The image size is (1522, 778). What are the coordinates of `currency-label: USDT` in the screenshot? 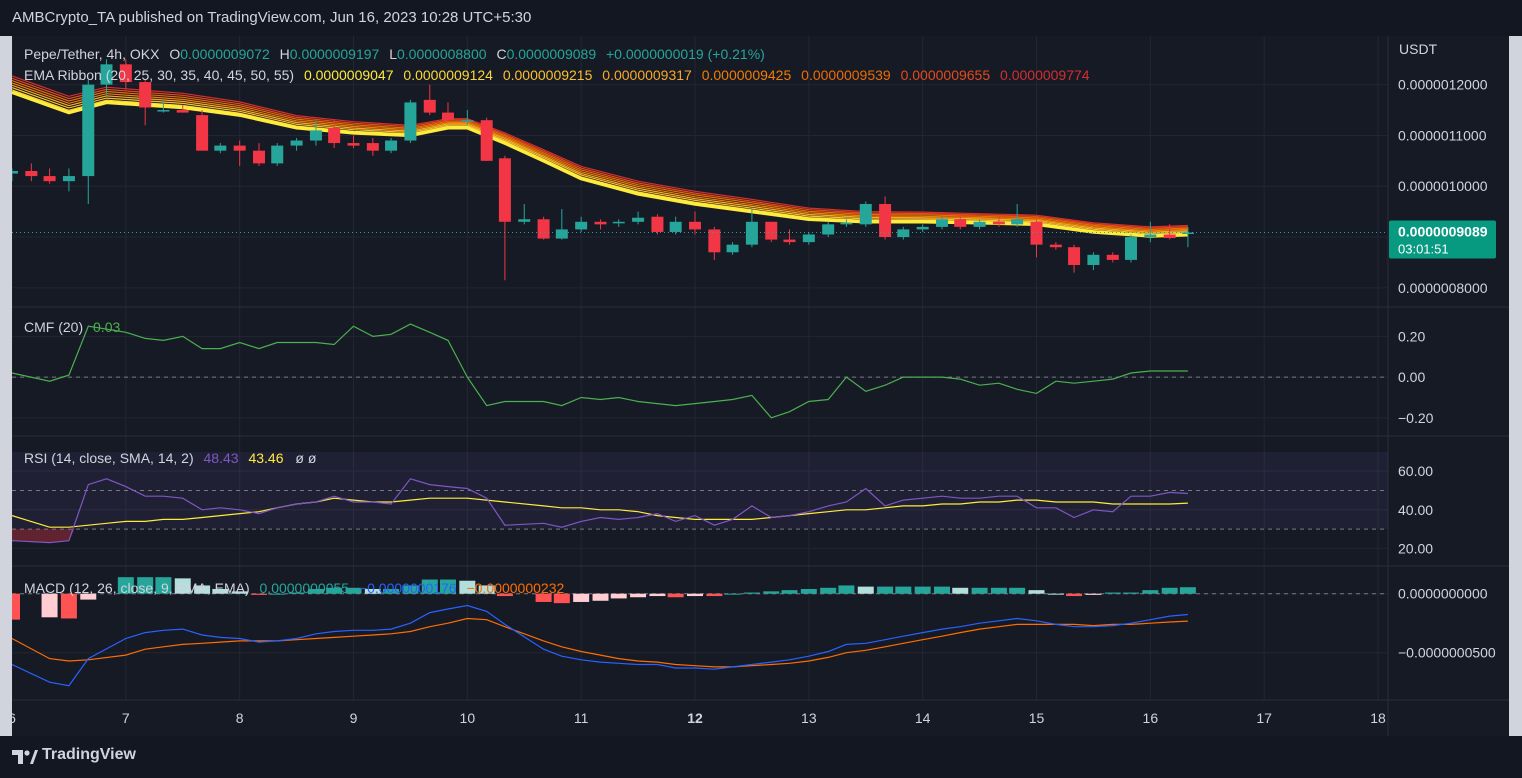 It's located at (1418, 49).